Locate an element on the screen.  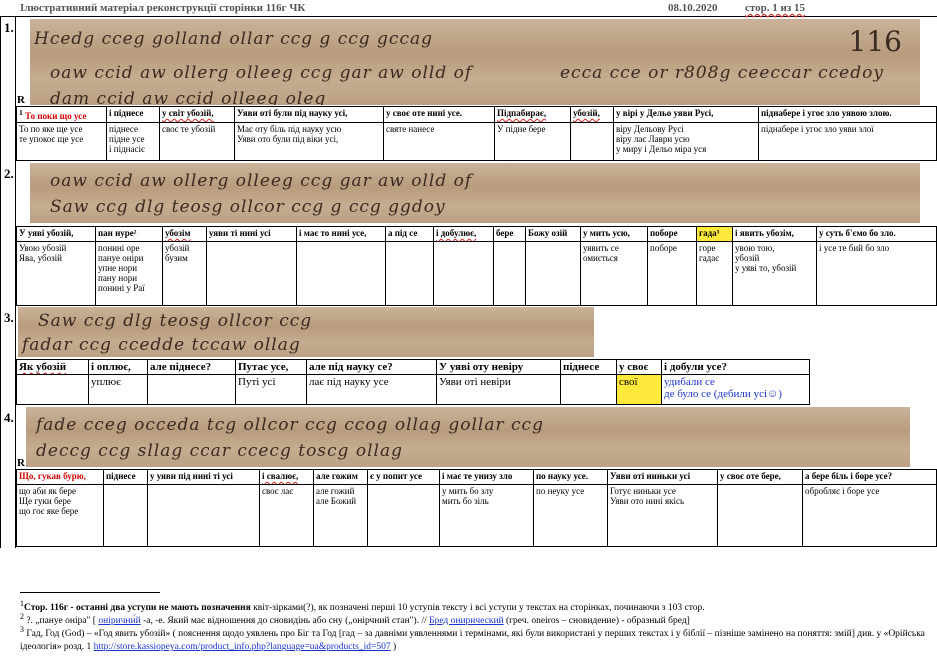
header-cell: Що, гукав бурю, is located at coordinates (60, 477).